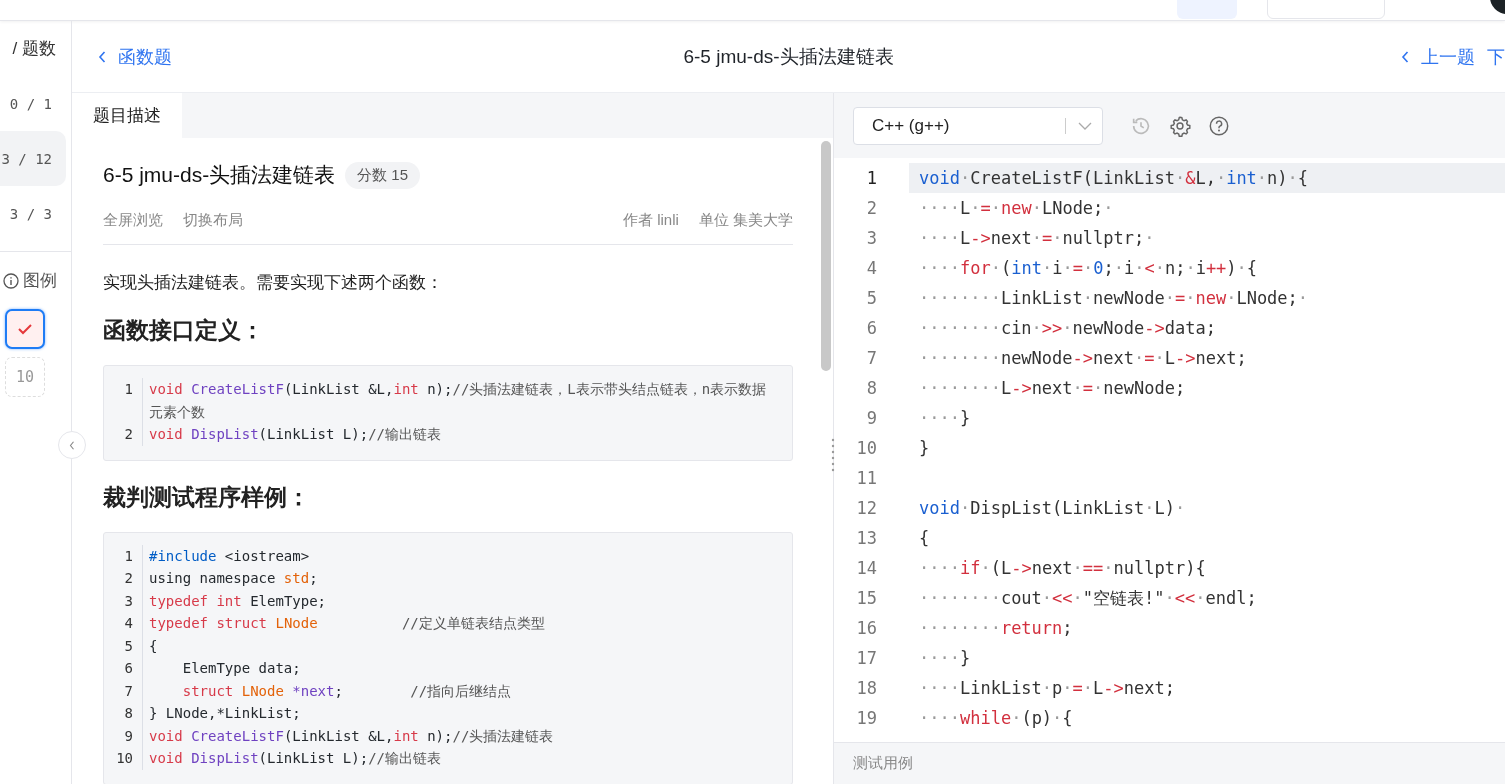 Image resolution: width=1505 pixels, height=784 pixels. Describe the element at coordinates (866, 718) in the screenshot. I see `line-number: 19` at that location.